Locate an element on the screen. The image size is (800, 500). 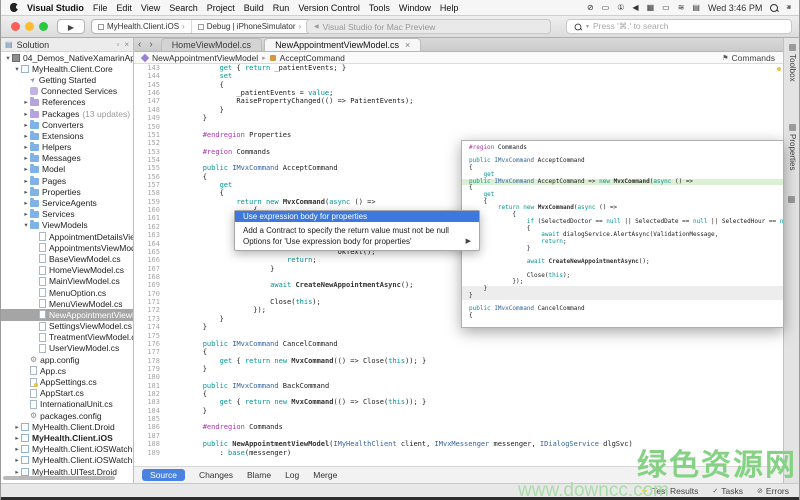
tree-item-serviceagents: ▸ ServiceAgents is located at coordinates (67, 202).